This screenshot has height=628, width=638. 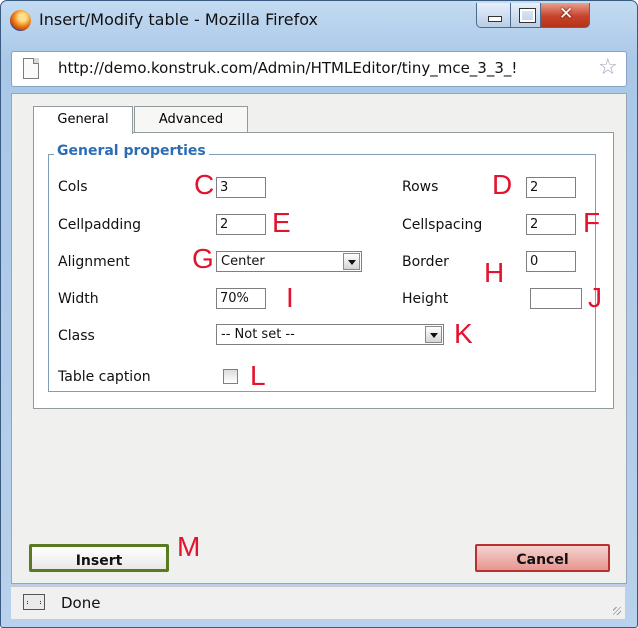 I want to click on width-label: Width, so click(x=78, y=299).